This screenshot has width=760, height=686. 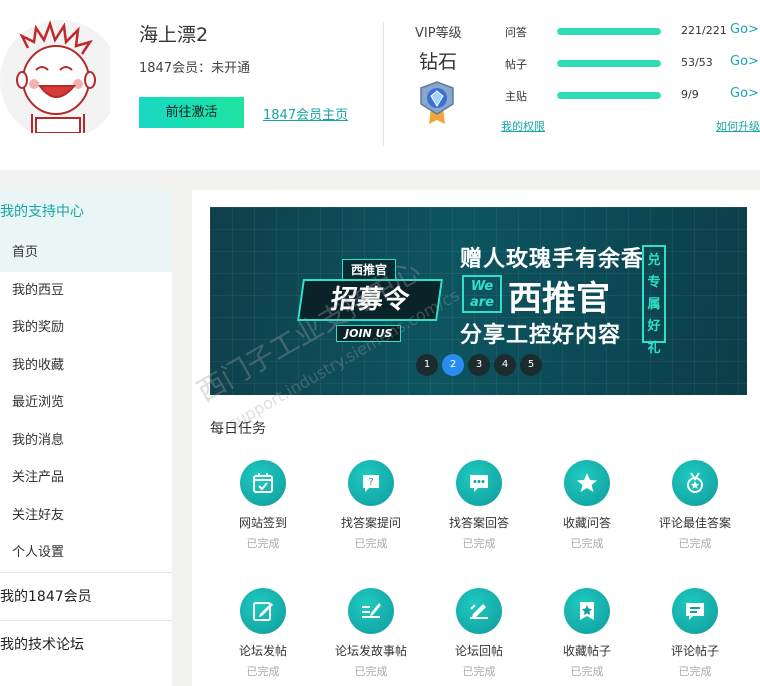 What do you see at coordinates (86, 328) in the screenshot?
I see `sidebar-item-rewards: 我的奖励` at bounding box center [86, 328].